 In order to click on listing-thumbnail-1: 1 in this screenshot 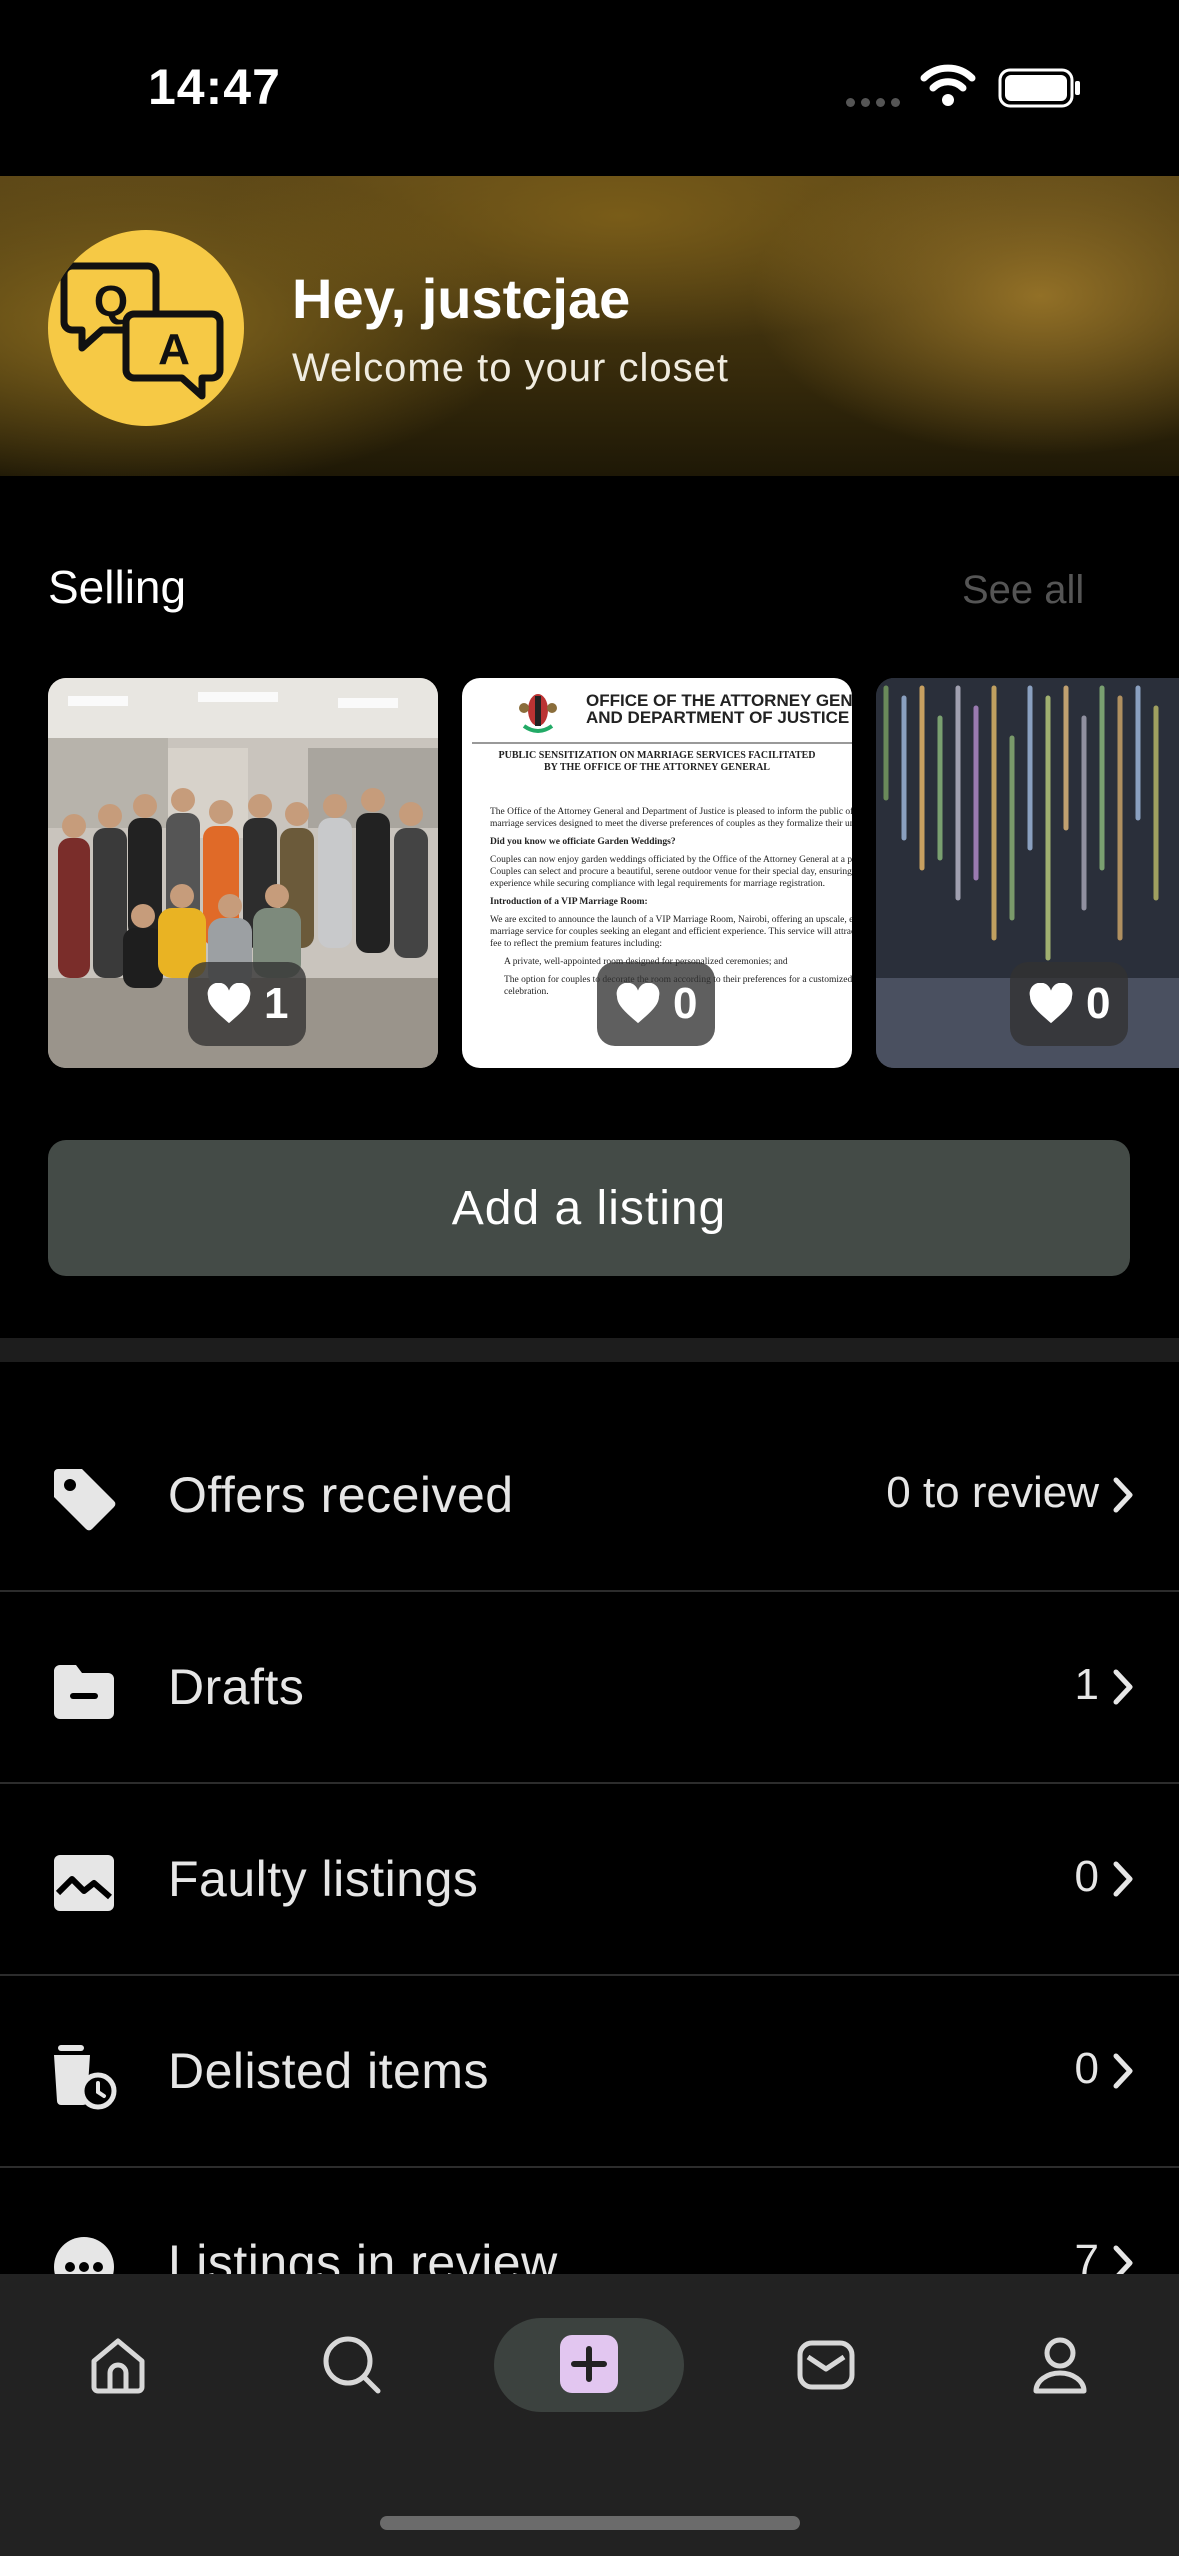, I will do `click(243, 873)`.